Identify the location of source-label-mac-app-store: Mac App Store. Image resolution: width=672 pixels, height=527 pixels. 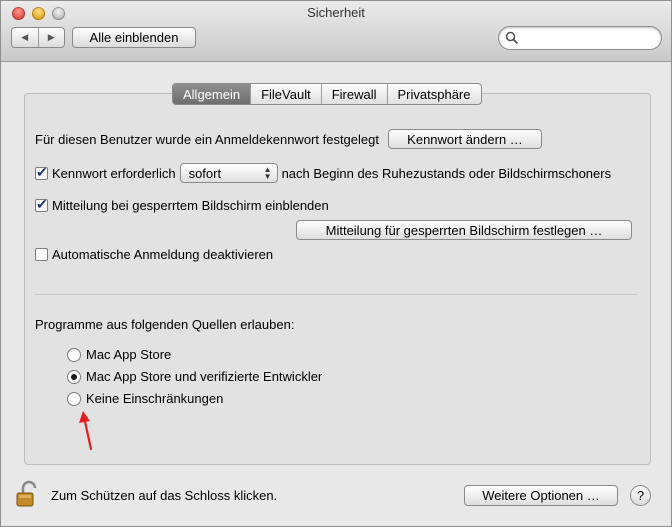
(129, 354).